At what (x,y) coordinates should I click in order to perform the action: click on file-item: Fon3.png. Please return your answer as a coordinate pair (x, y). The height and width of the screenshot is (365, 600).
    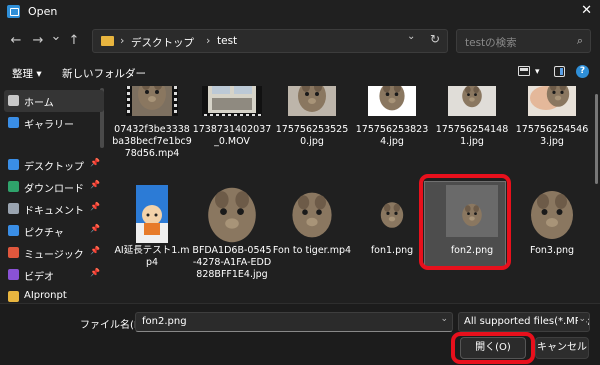
    Looking at the image, I should click on (552, 231).